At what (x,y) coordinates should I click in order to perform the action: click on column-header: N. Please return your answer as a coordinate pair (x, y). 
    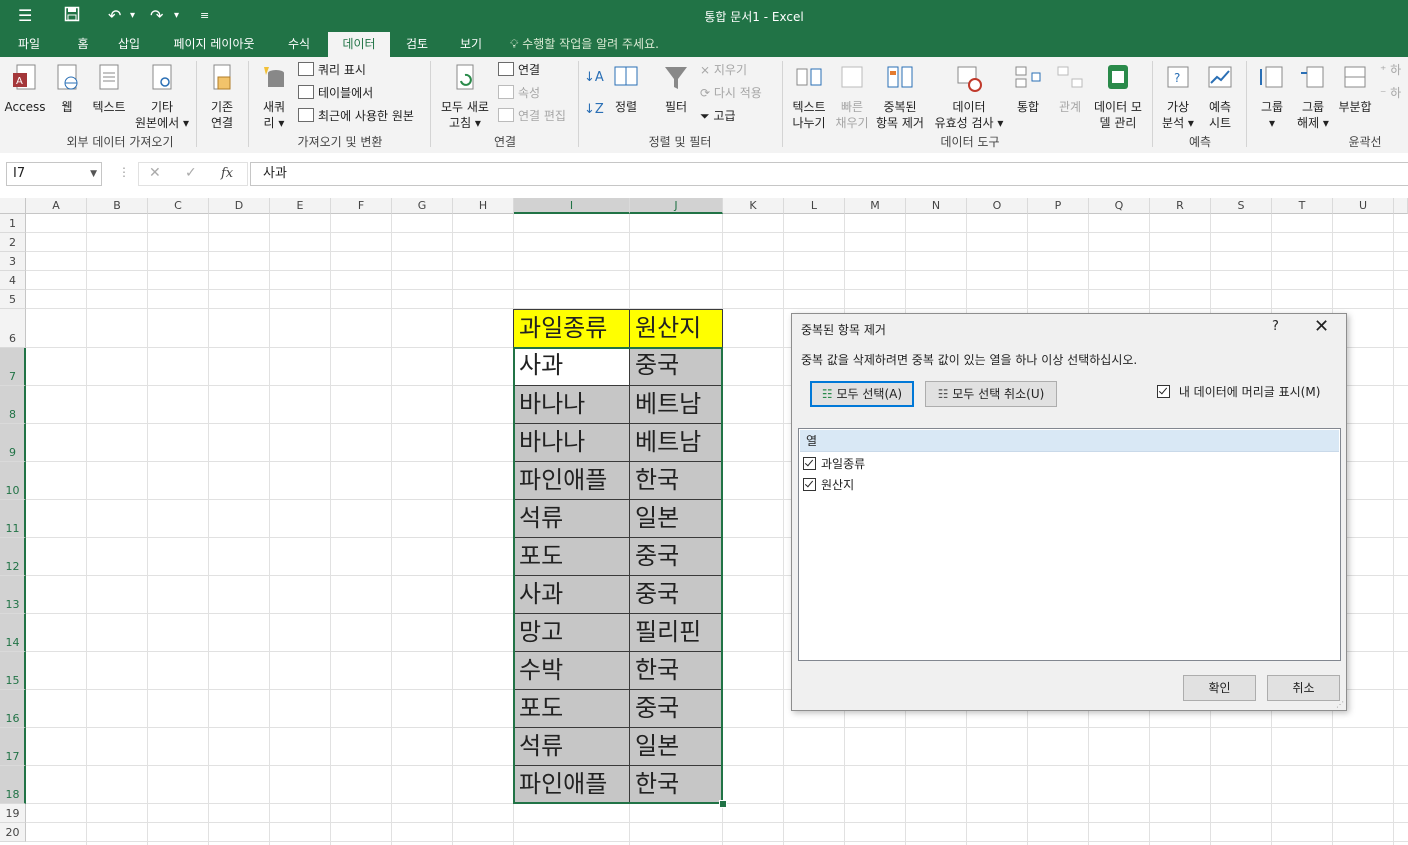
    Looking at the image, I should click on (936, 206).